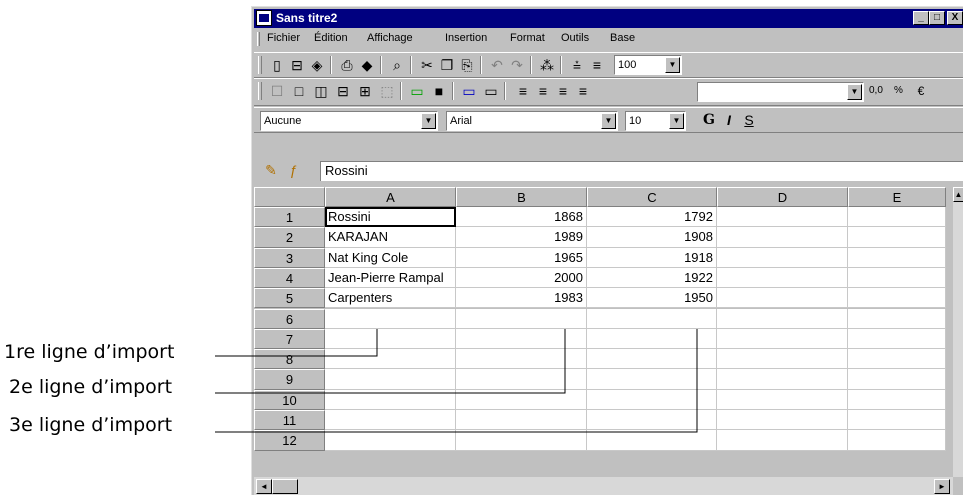  What do you see at coordinates (390, 197) in the screenshot?
I see `column-header-a: A` at bounding box center [390, 197].